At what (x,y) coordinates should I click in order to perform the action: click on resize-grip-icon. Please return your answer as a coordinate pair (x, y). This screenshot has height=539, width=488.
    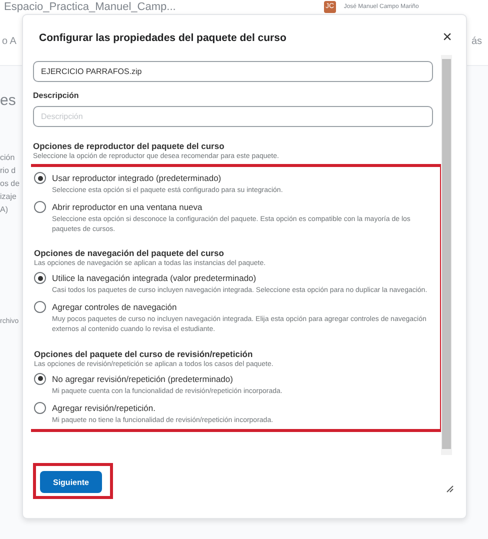
    Looking at the image, I should click on (450, 489).